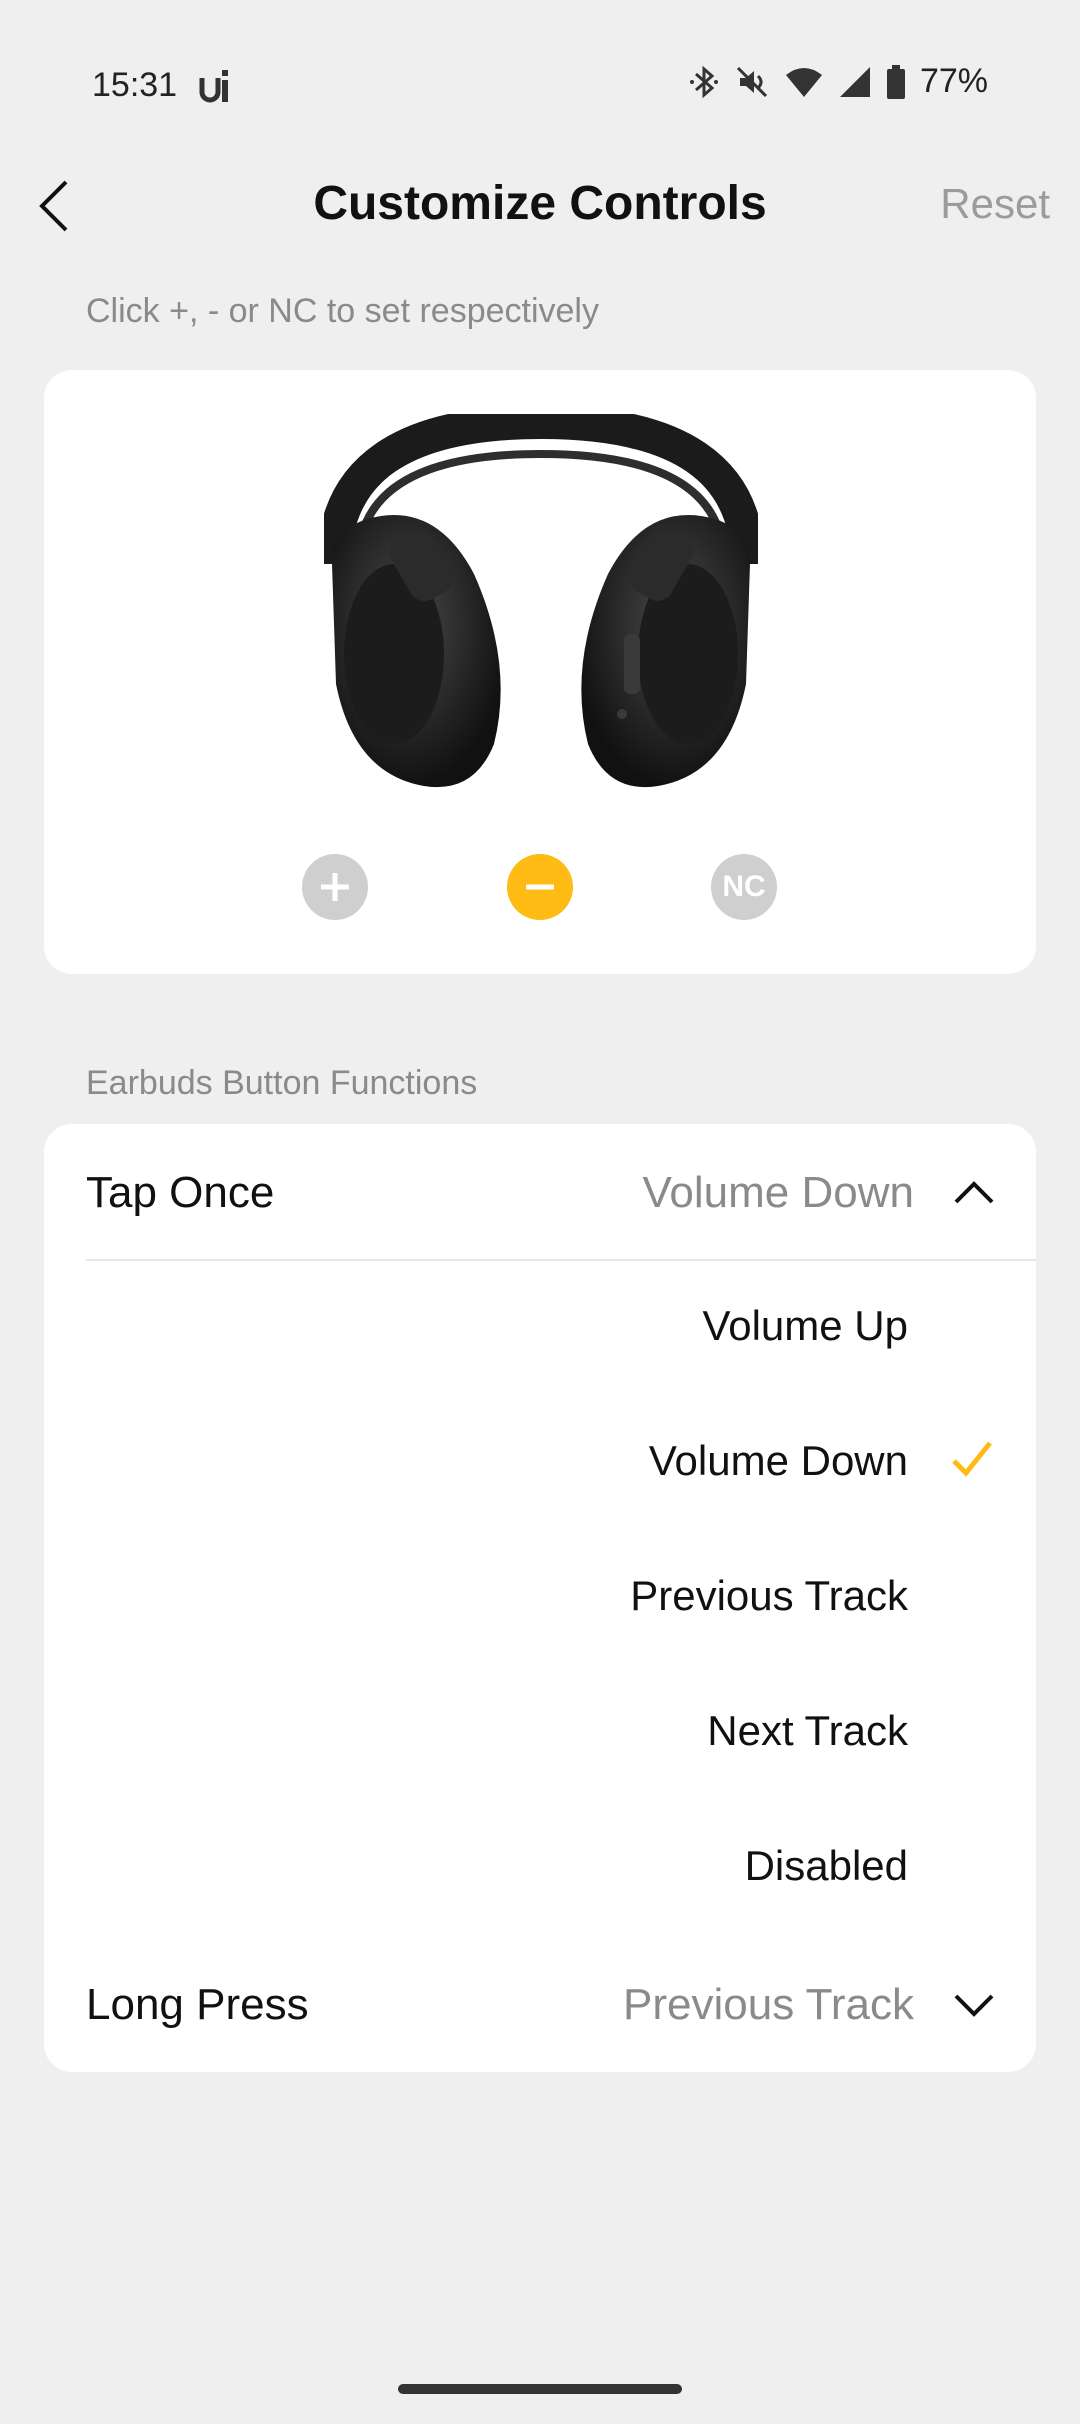 This screenshot has width=1080, height=2424. I want to click on back-arrow-icon, so click(56, 206).